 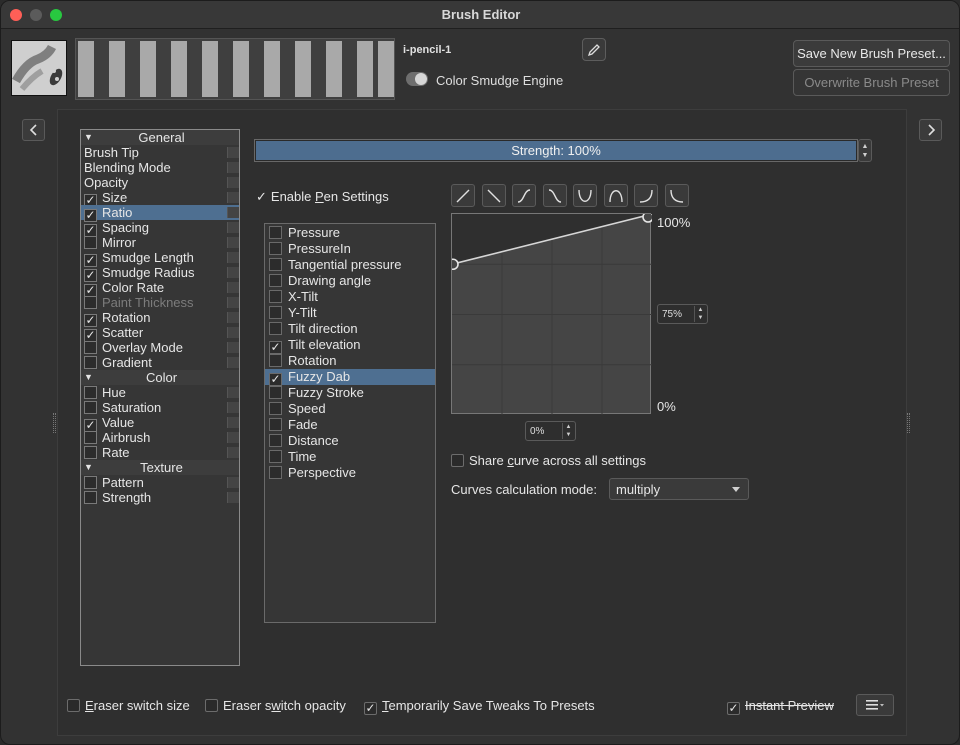 What do you see at coordinates (350, 313) in the screenshot?
I see `sensor-item: Y-Tilt` at bounding box center [350, 313].